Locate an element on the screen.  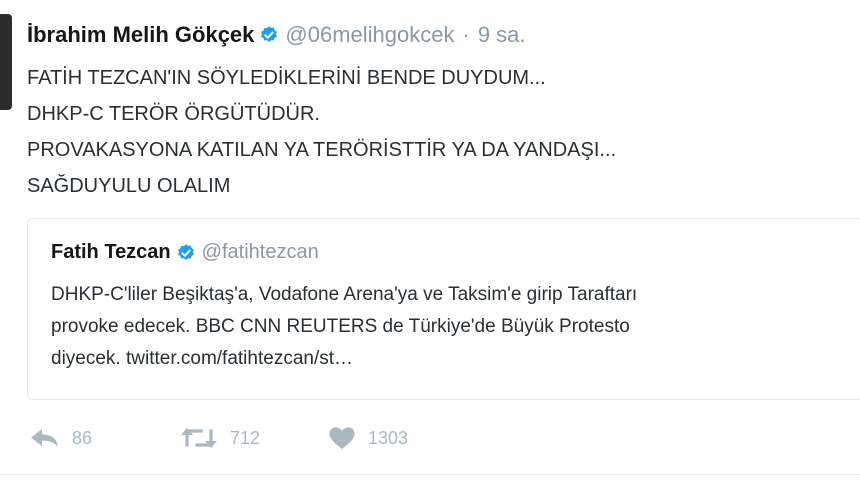
tweet-text-line: SAĞDUYULU OLALIM is located at coordinates (129, 186).